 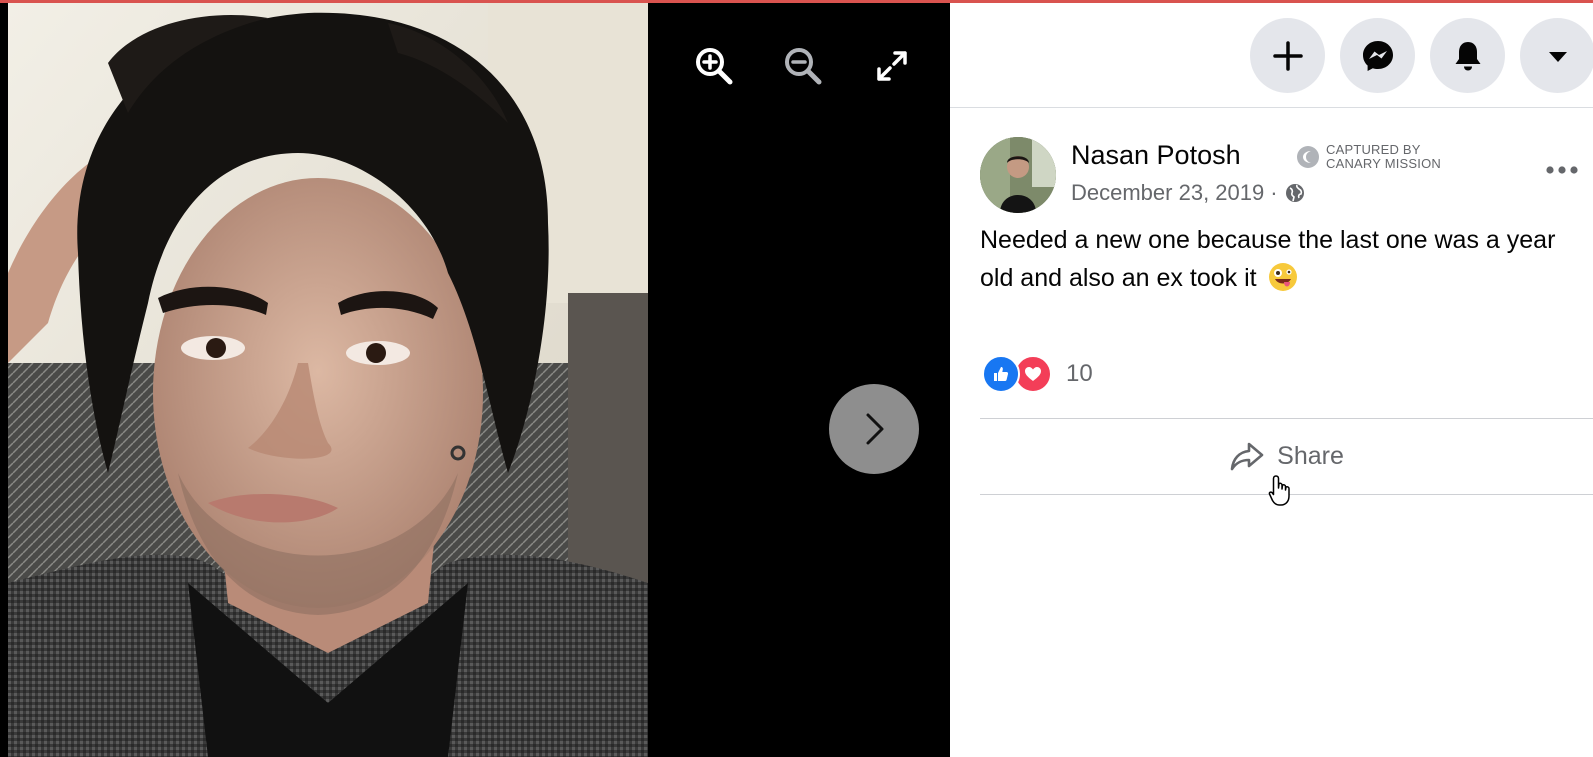 I want to click on author-avatar, so click(x=1018, y=175).